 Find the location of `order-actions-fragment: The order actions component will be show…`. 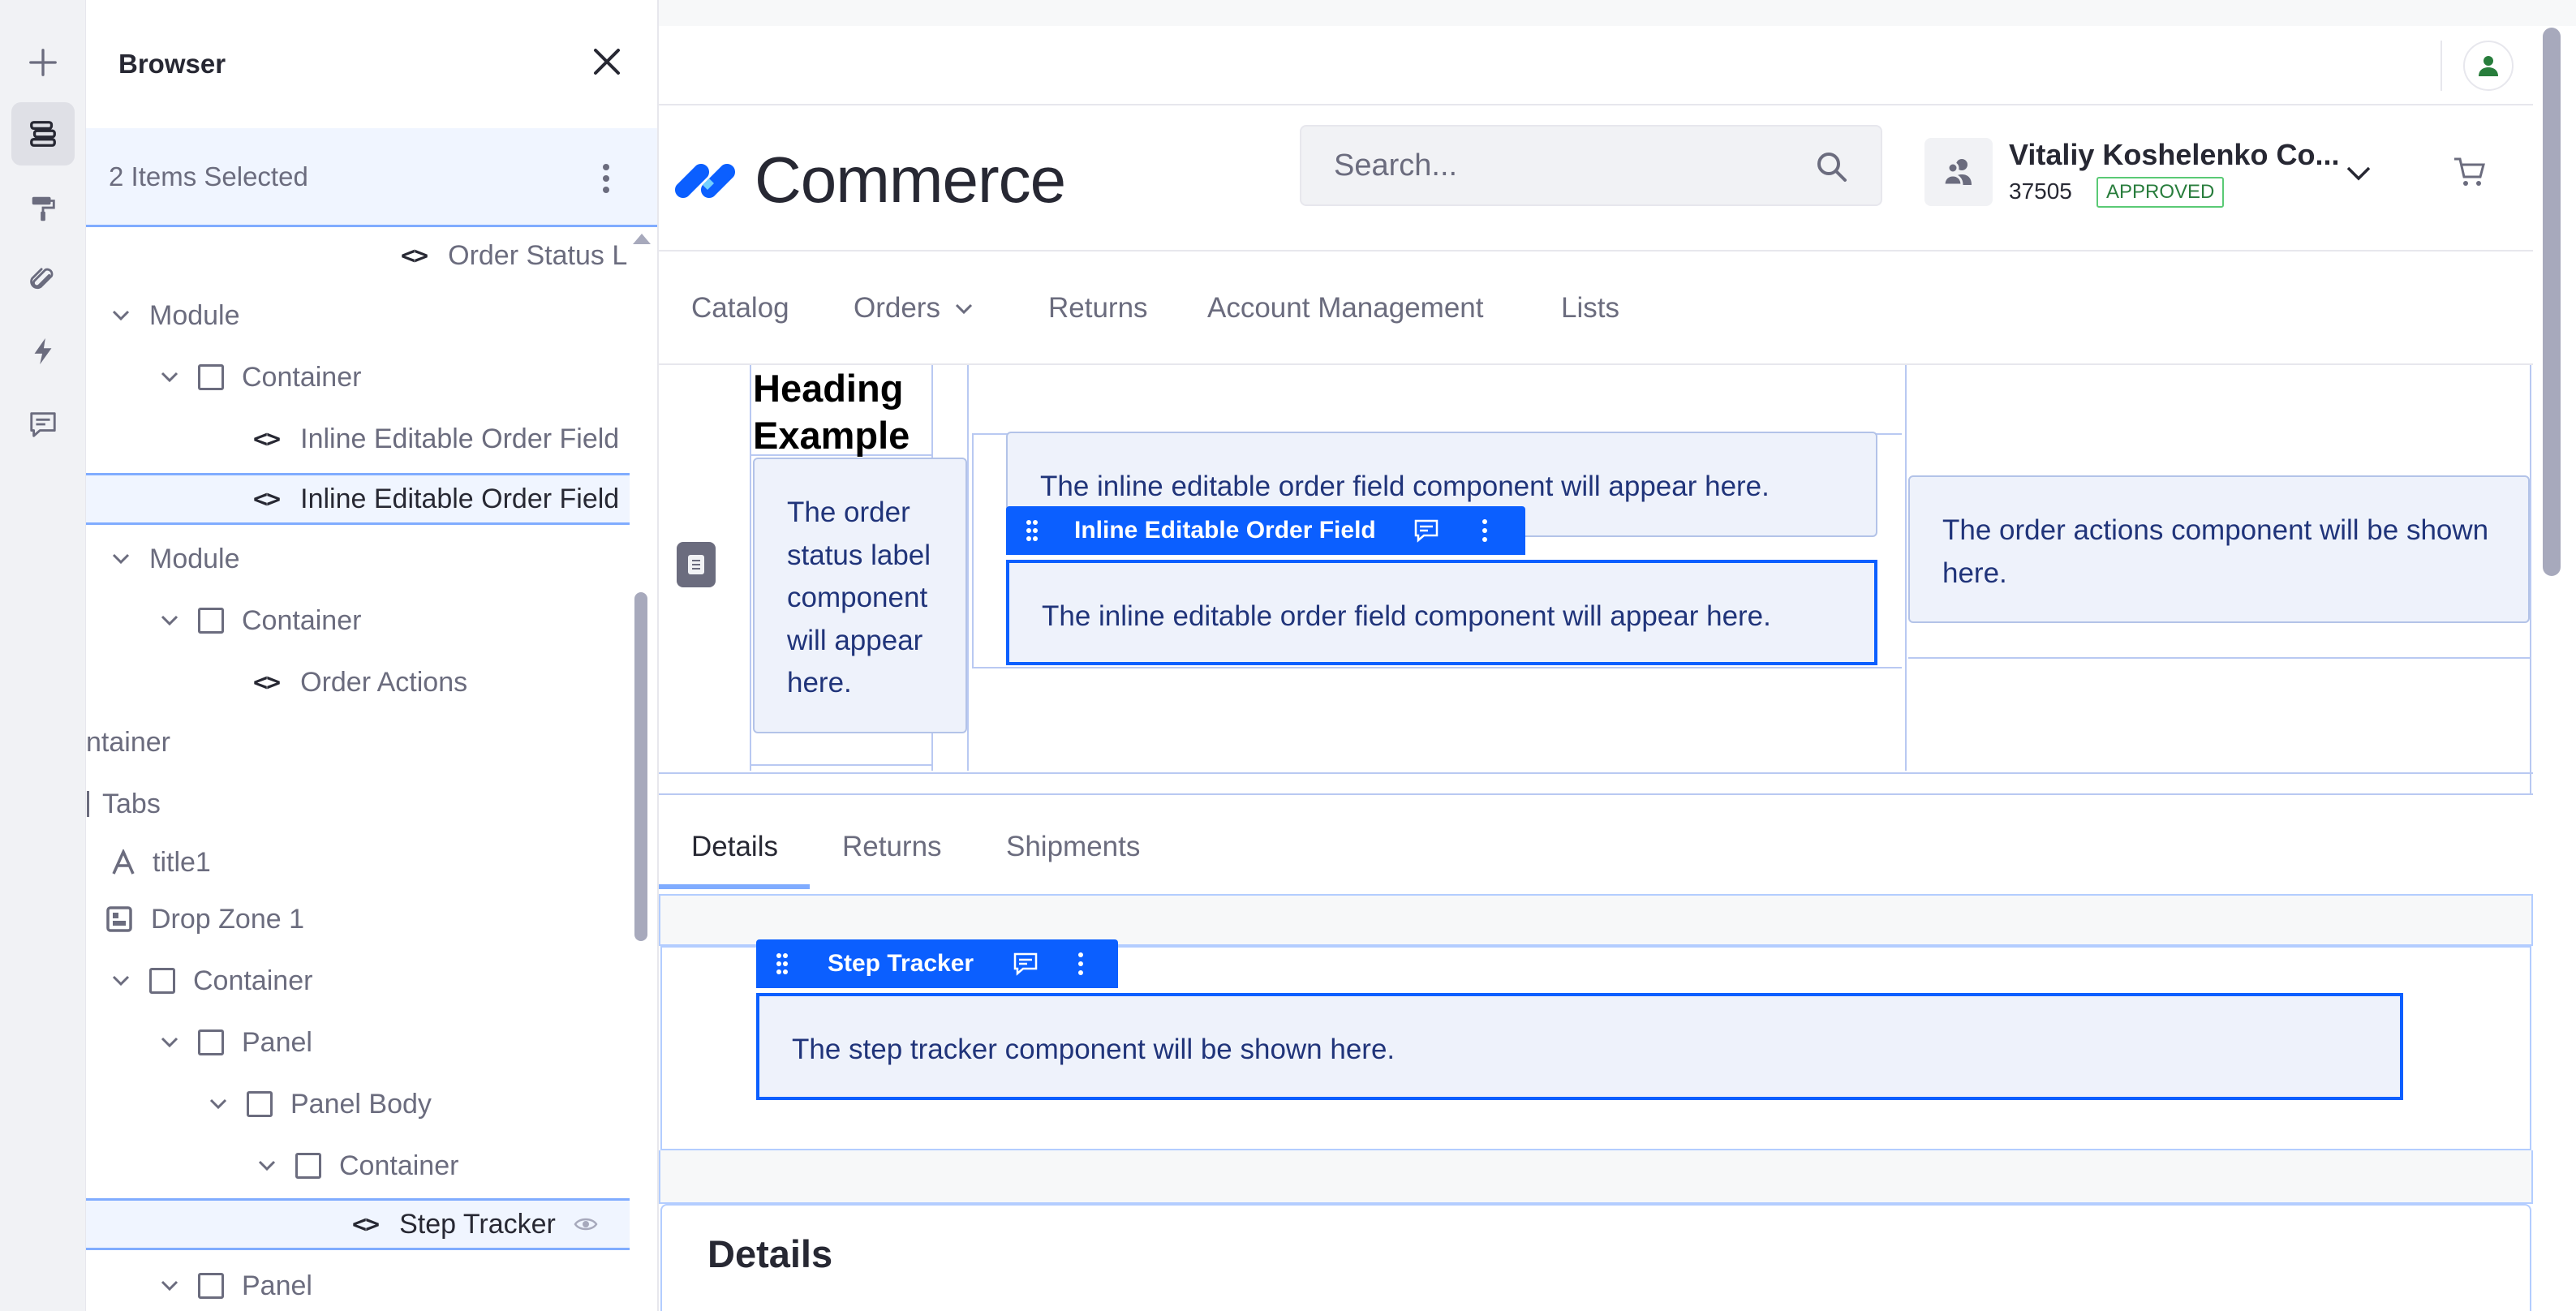

order-actions-fragment: The order actions component will be show… is located at coordinates (2219, 549).